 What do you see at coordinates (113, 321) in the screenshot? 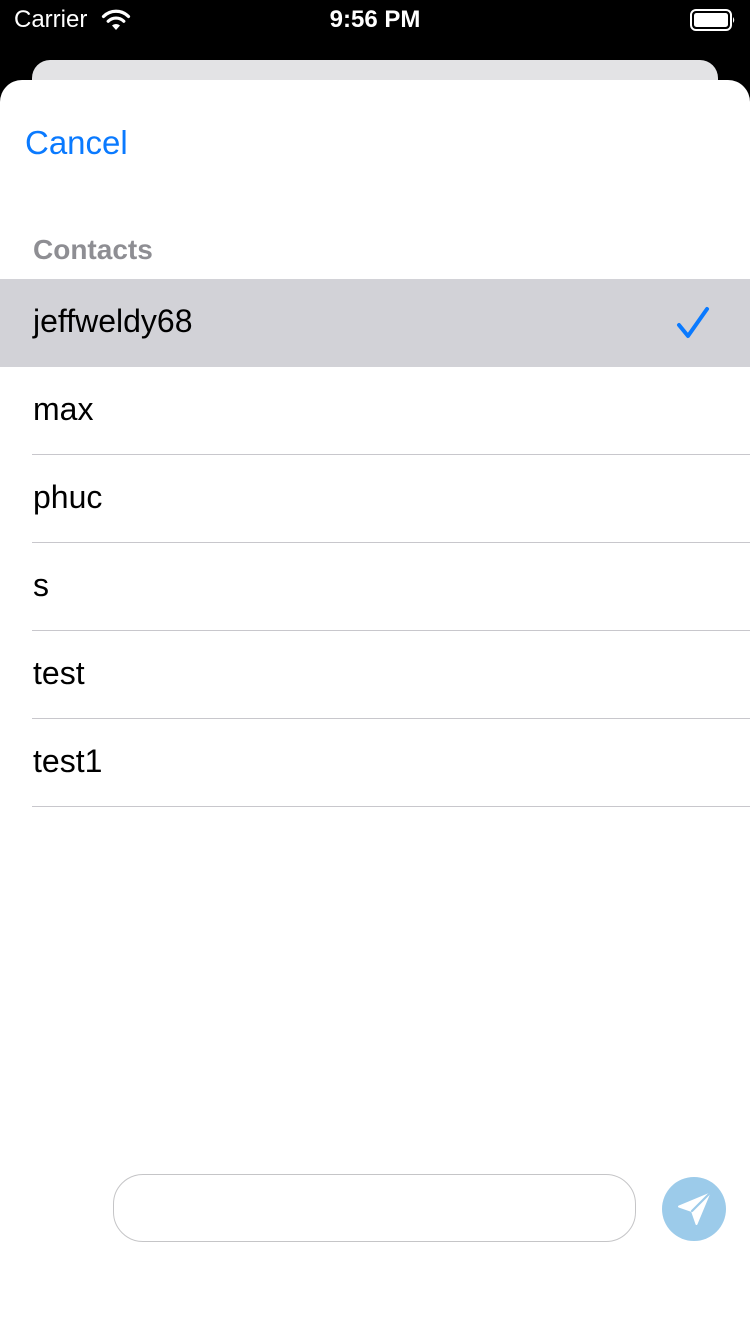
I see `contact-name: jeffweldy68` at bounding box center [113, 321].